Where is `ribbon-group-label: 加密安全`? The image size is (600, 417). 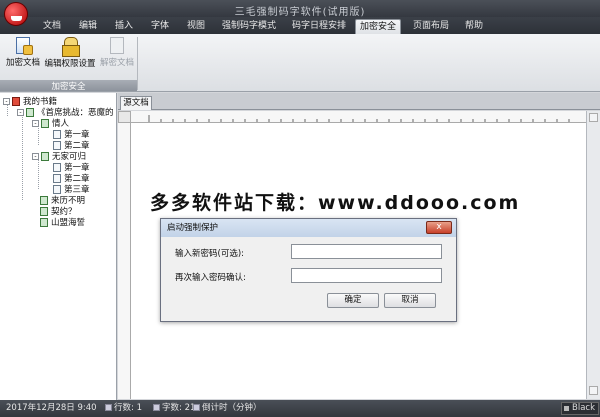 ribbon-group-label: 加密安全 is located at coordinates (68, 86).